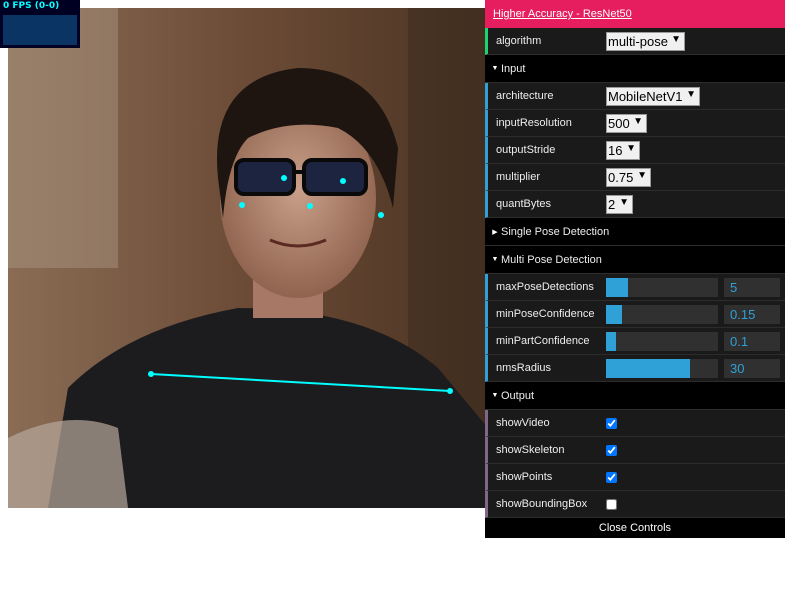 The width and height of the screenshot is (800, 600). I want to click on inputResolution-row: inputResolution 500 ▼, so click(635, 123).